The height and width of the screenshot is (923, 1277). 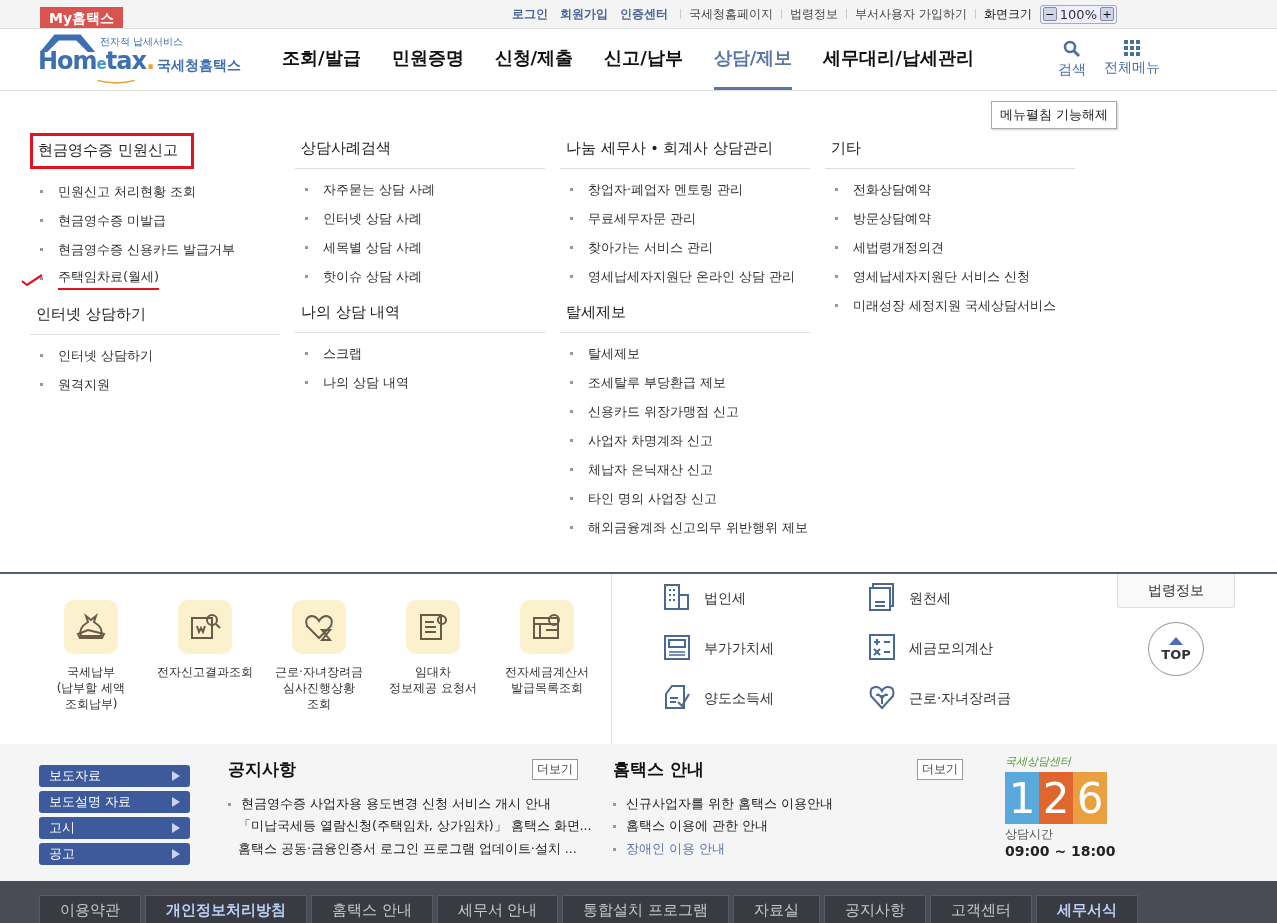 I want to click on tax-link: 부가가치세, so click(x=764, y=649).